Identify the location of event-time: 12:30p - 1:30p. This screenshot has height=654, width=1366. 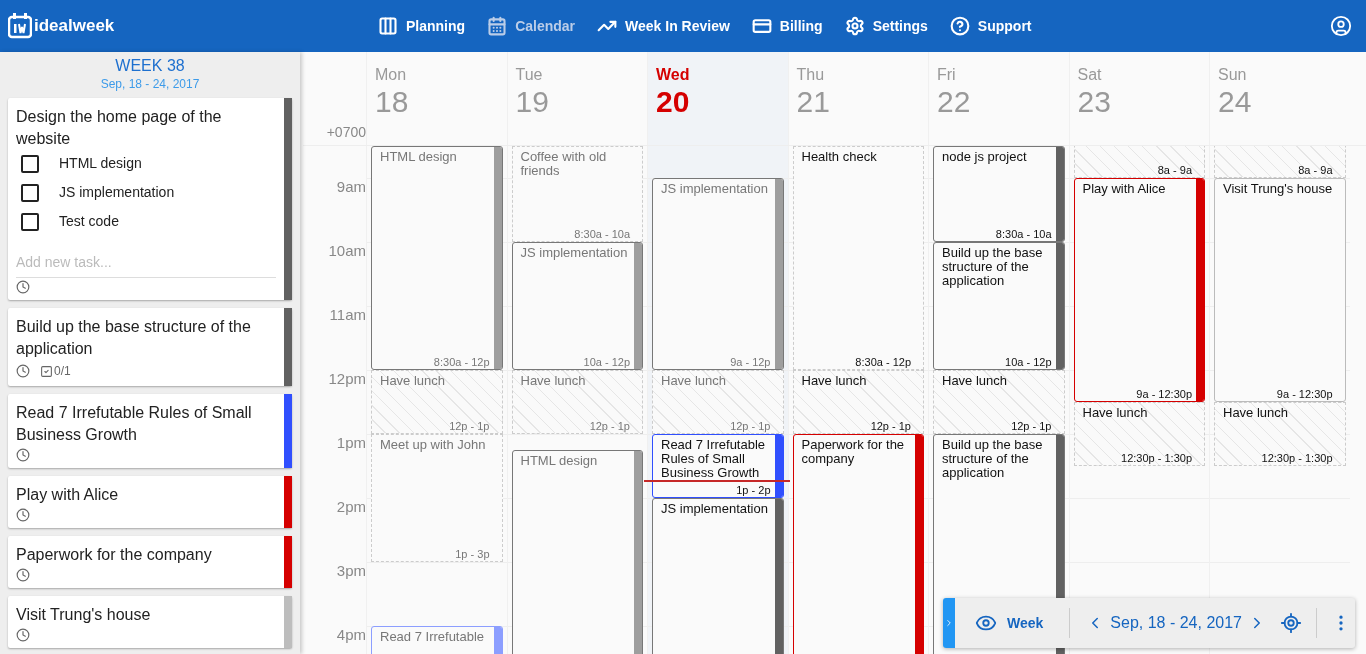
(1156, 458).